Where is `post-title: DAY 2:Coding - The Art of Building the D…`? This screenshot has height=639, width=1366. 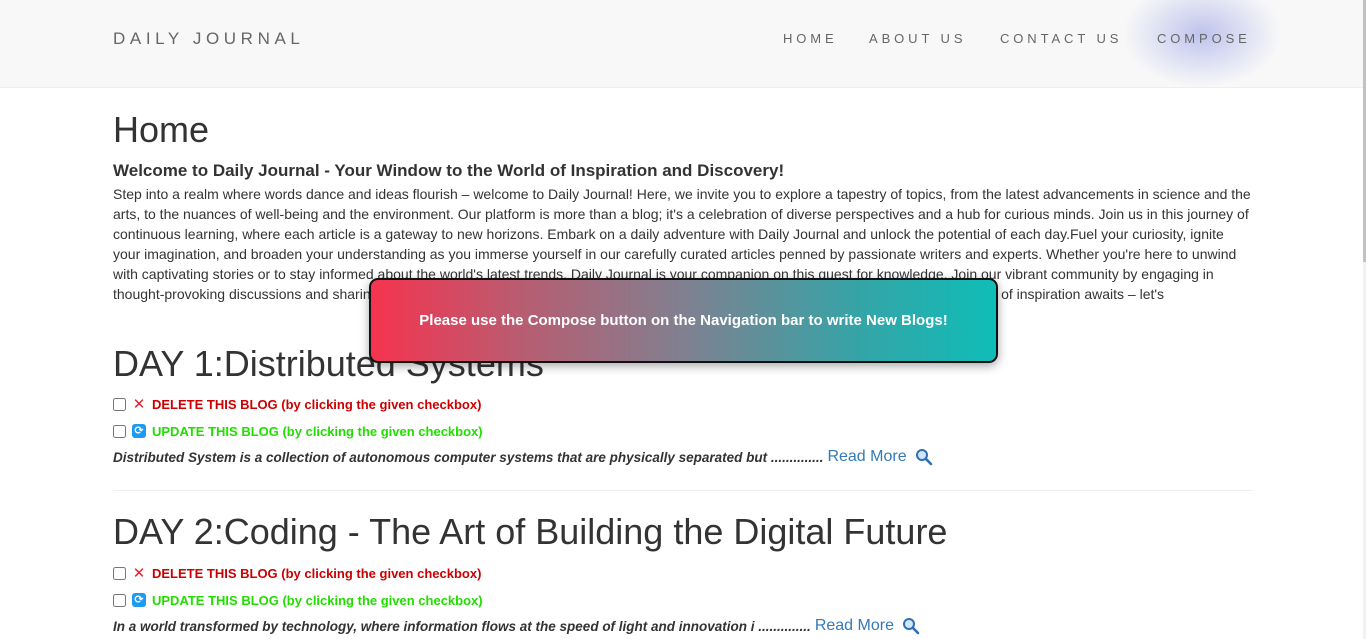
post-title: DAY 2:Coding - The Art of Building the D… is located at coordinates (530, 531).